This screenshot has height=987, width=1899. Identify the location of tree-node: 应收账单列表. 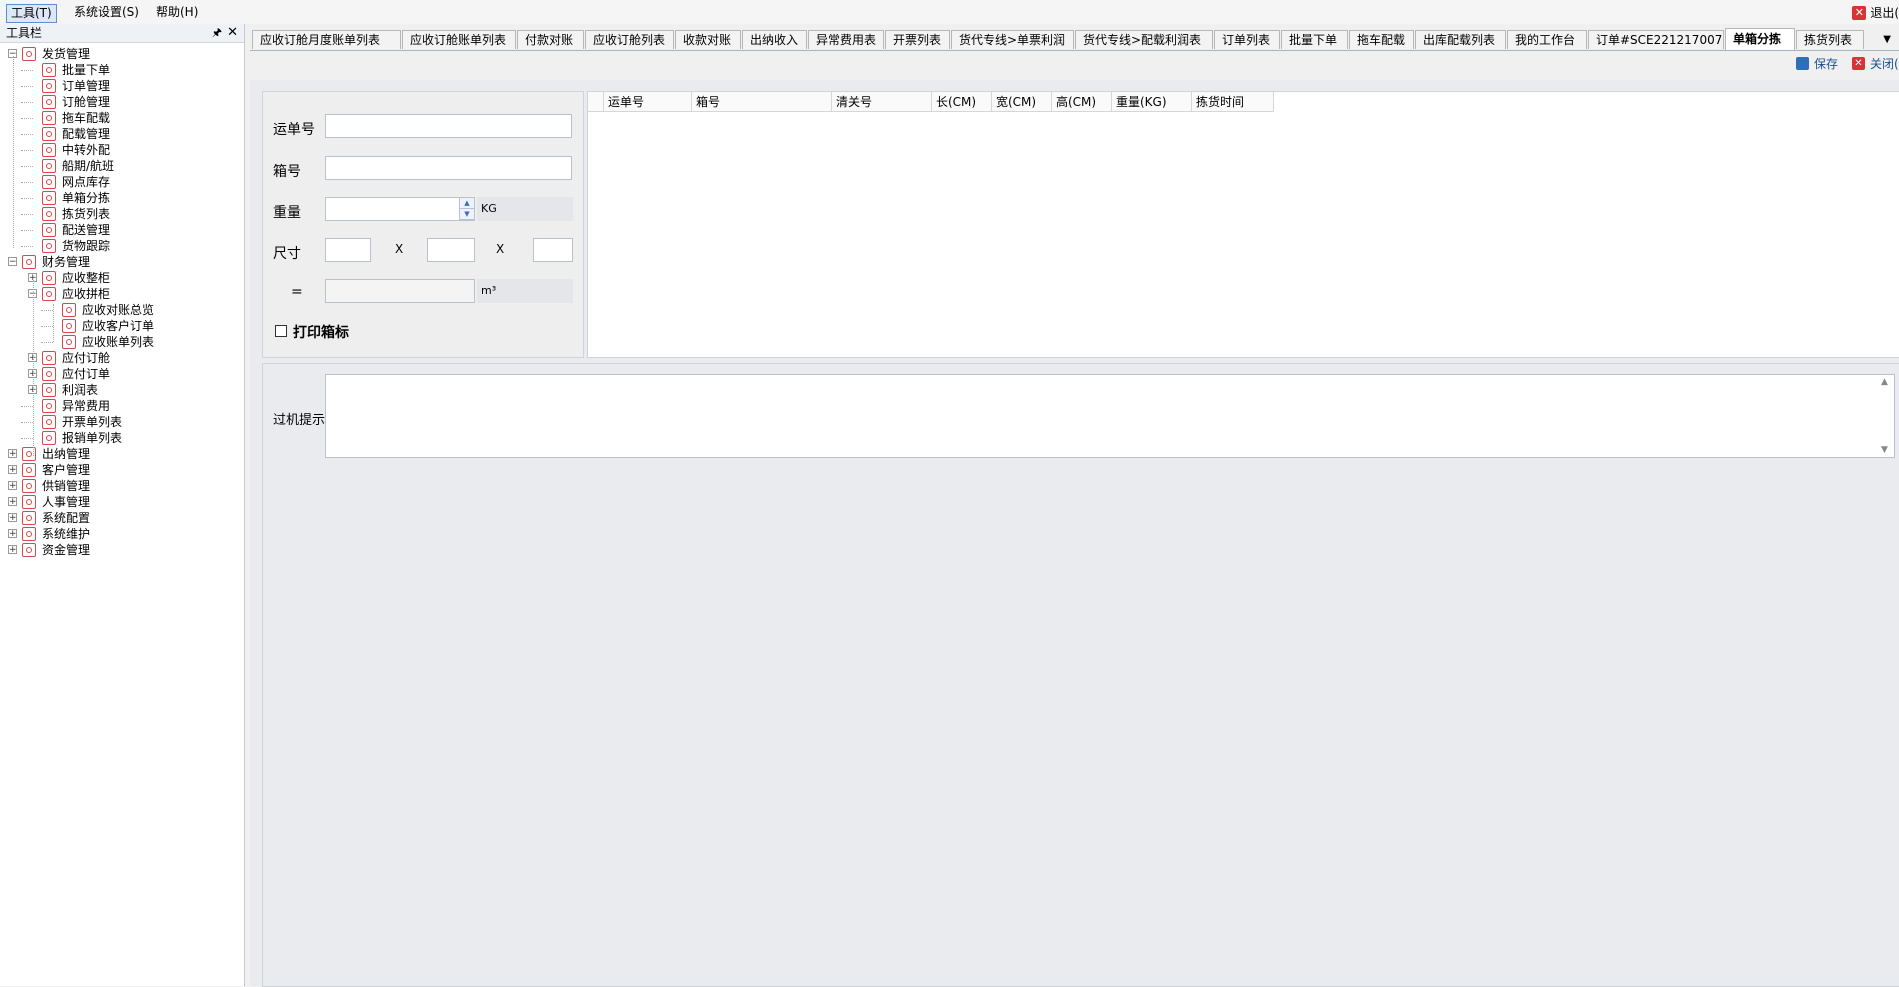
(120, 342).